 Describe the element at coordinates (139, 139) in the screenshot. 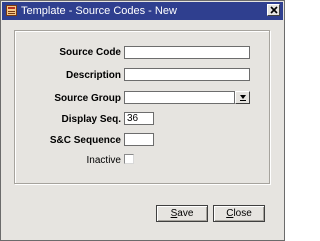

I see `sc-sequence-input` at that location.